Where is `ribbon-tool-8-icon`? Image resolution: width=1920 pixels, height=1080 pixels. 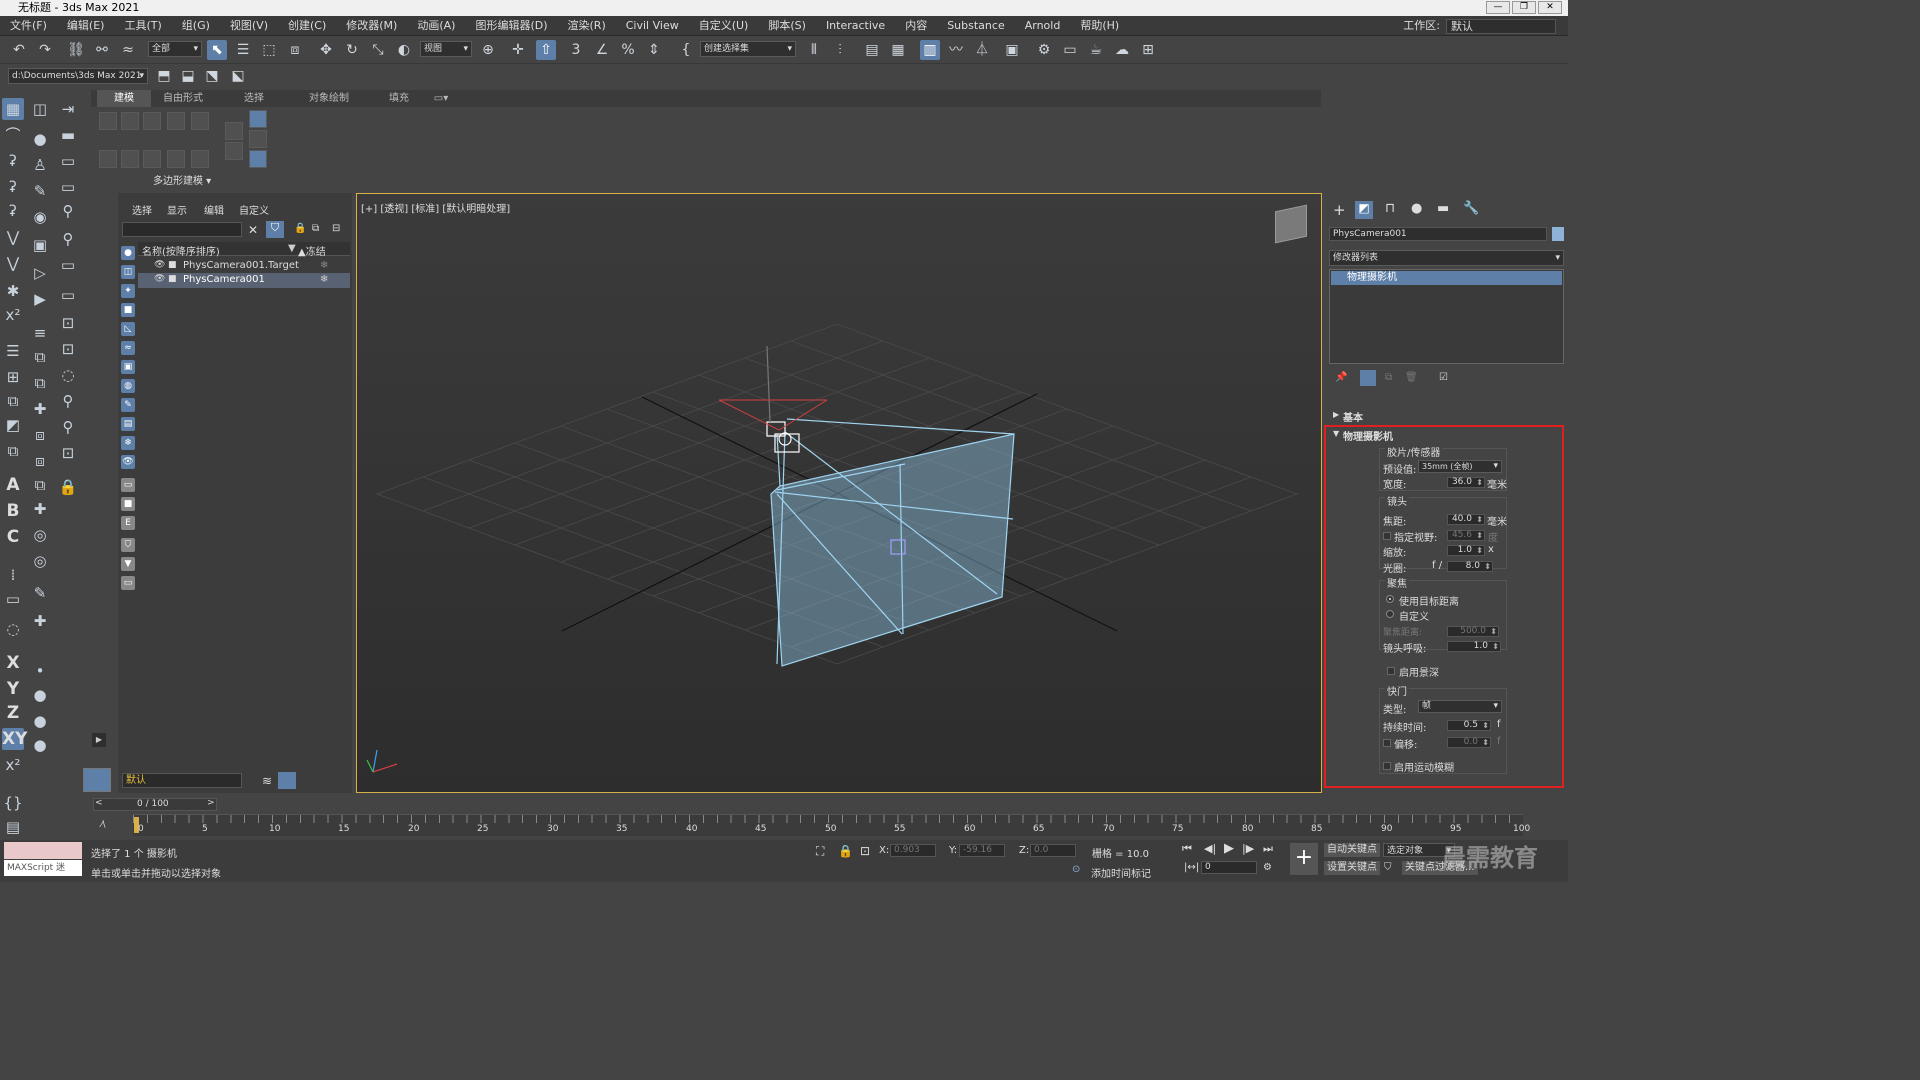
ribbon-tool-8-icon is located at coordinates (108, 159).